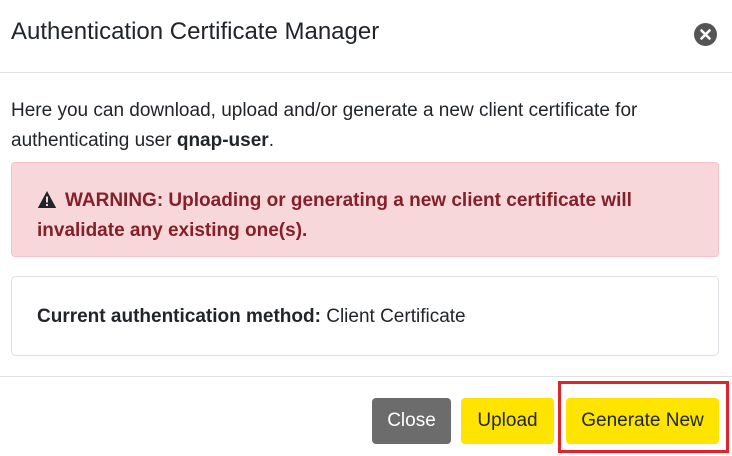 This screenshot has height=456, width=732. Describe the element at coordinates (179, 316) in the screenshot. I see `auth-method-label: Current authentication method:` at that location.